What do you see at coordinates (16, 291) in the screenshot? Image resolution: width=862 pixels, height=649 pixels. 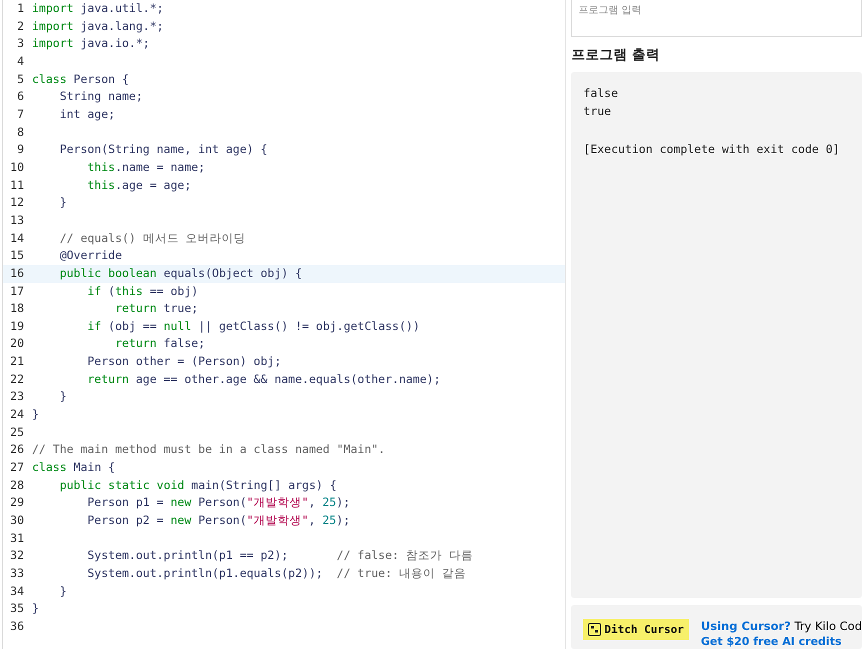 I see `line-number: 17` at bounding box center [16, 291].